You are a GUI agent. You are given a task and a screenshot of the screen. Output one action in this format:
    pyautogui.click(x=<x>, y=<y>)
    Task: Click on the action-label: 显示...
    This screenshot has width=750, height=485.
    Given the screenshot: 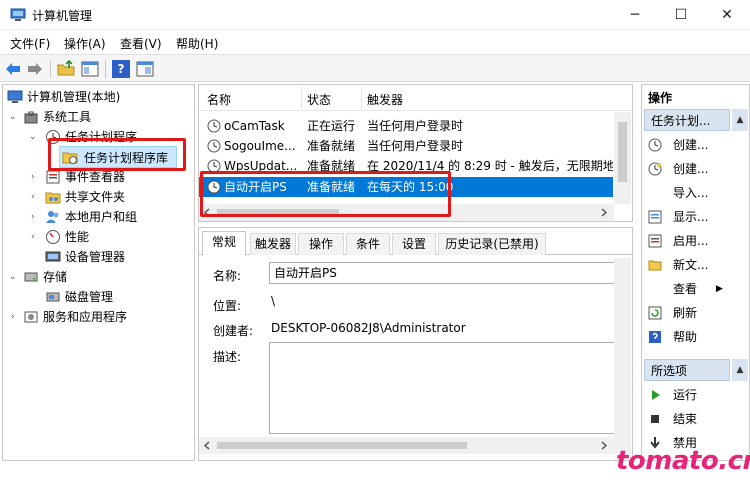 What is the action you would take?
    pyautogui.click(x=691, y=217)
    